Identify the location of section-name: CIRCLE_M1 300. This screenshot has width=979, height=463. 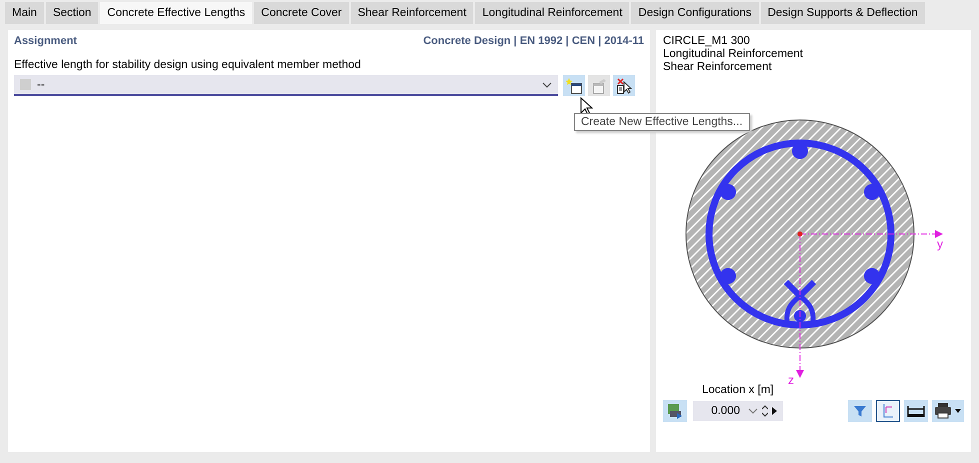
(706, 41).